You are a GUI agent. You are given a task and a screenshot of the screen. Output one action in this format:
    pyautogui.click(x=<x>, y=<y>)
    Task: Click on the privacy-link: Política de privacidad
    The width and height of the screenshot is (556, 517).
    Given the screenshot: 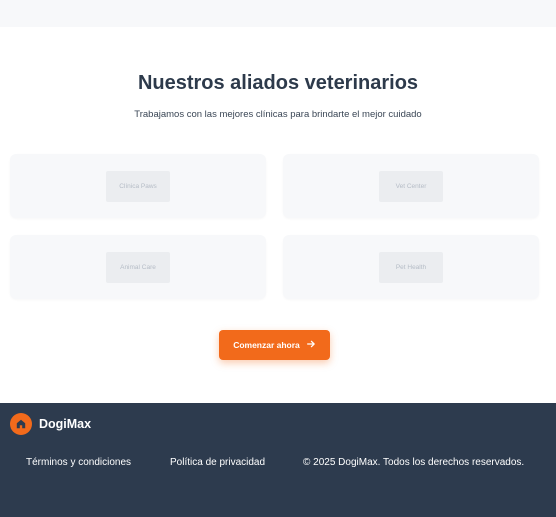 What is the action you would take?
    pyautogui.click(x=217, y=462)
    